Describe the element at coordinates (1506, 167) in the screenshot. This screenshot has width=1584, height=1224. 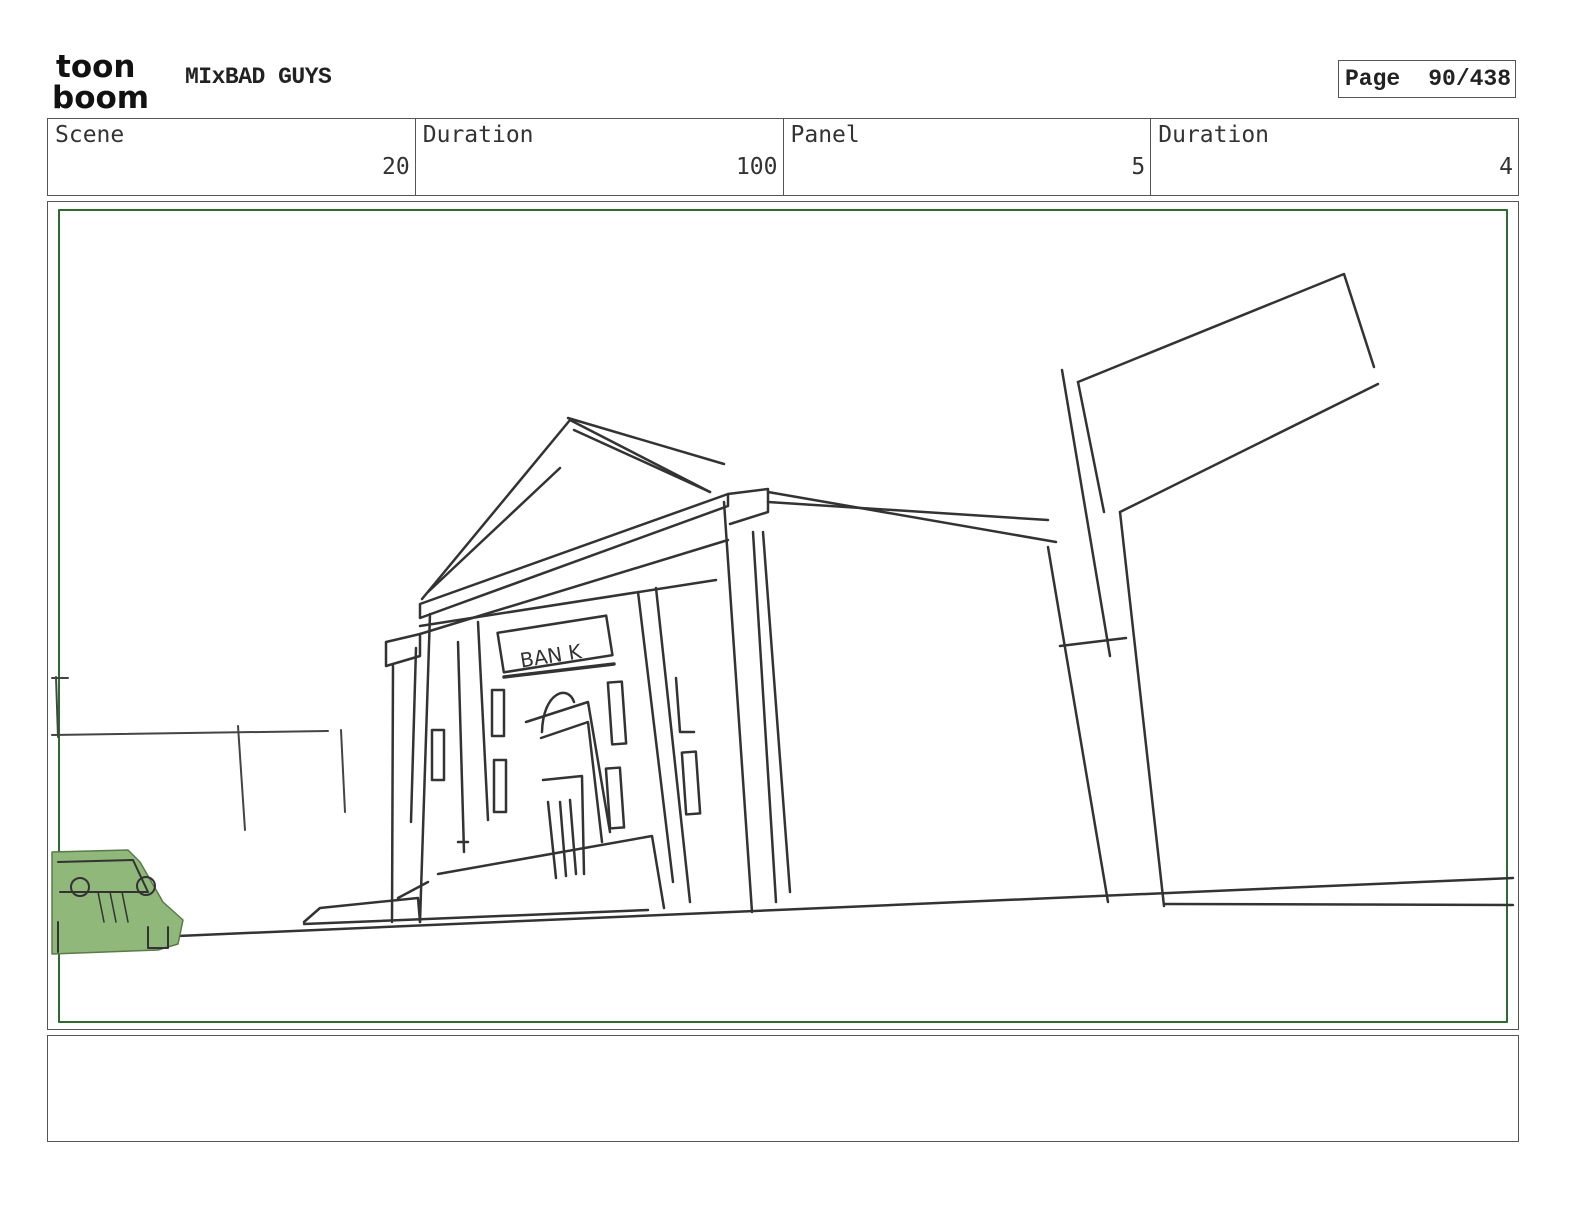
I see `panel-duration-value: 4` at that location.